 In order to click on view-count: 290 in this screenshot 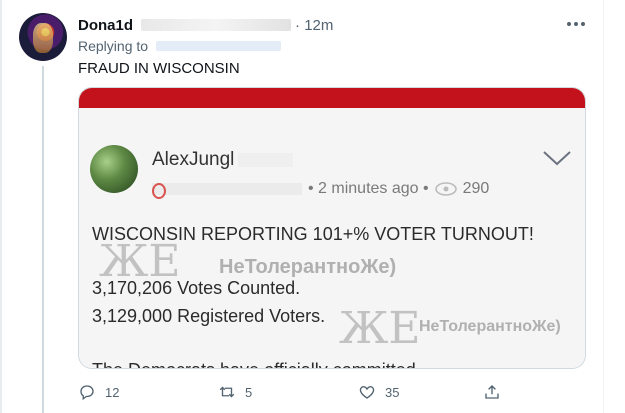, I will do `click(476, 188)`.